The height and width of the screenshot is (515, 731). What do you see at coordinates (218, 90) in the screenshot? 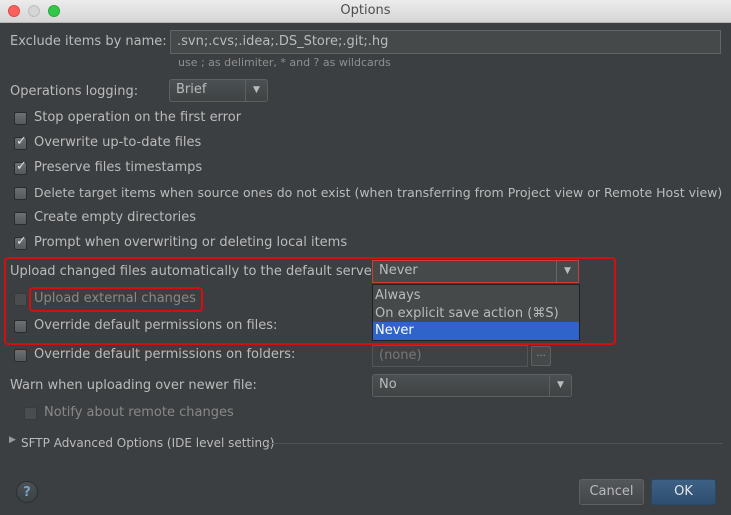
I see `logging-select: Brief ▼` at bounding box center [218, 90].